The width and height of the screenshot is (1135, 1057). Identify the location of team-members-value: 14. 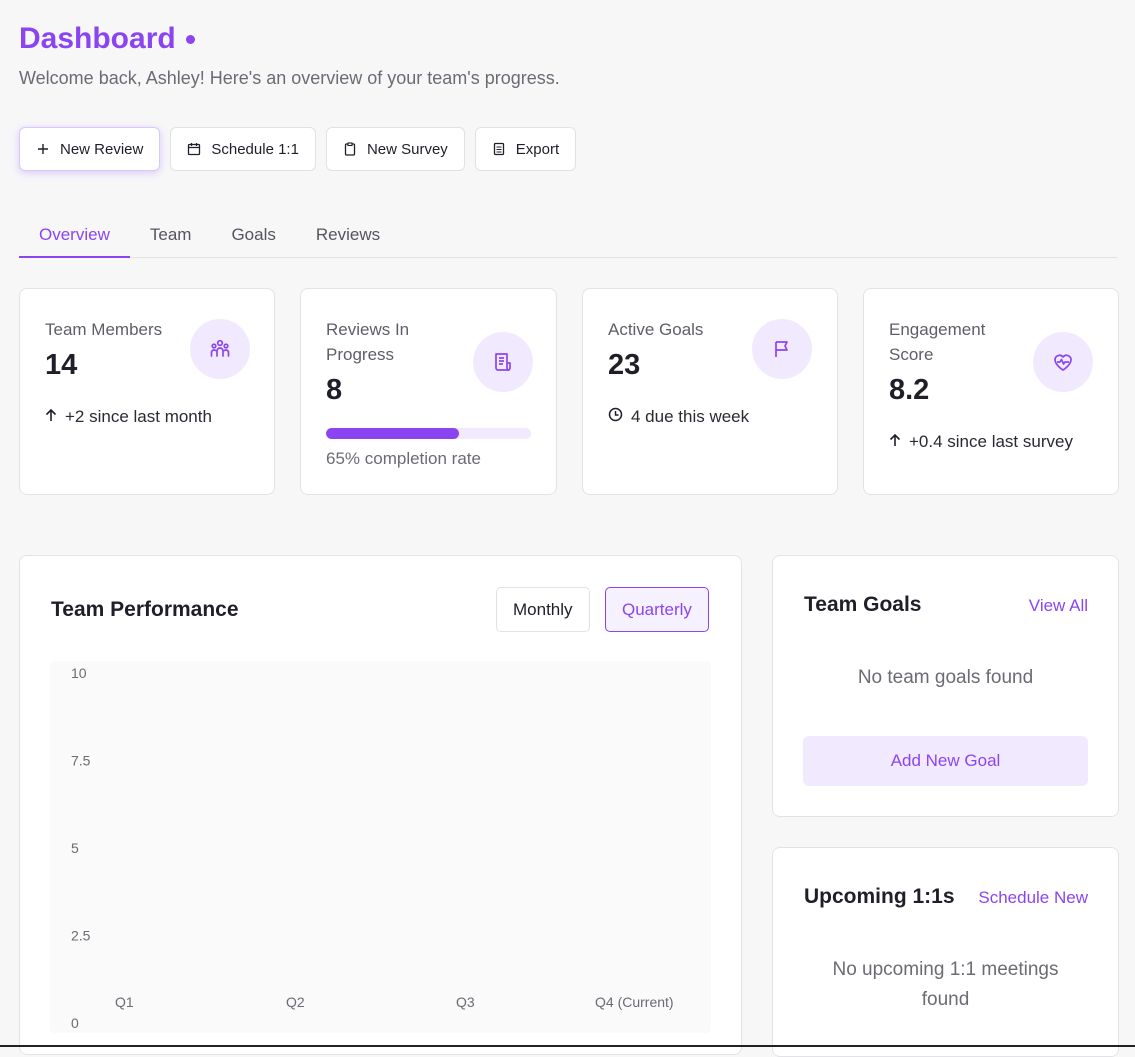
(61, 365).